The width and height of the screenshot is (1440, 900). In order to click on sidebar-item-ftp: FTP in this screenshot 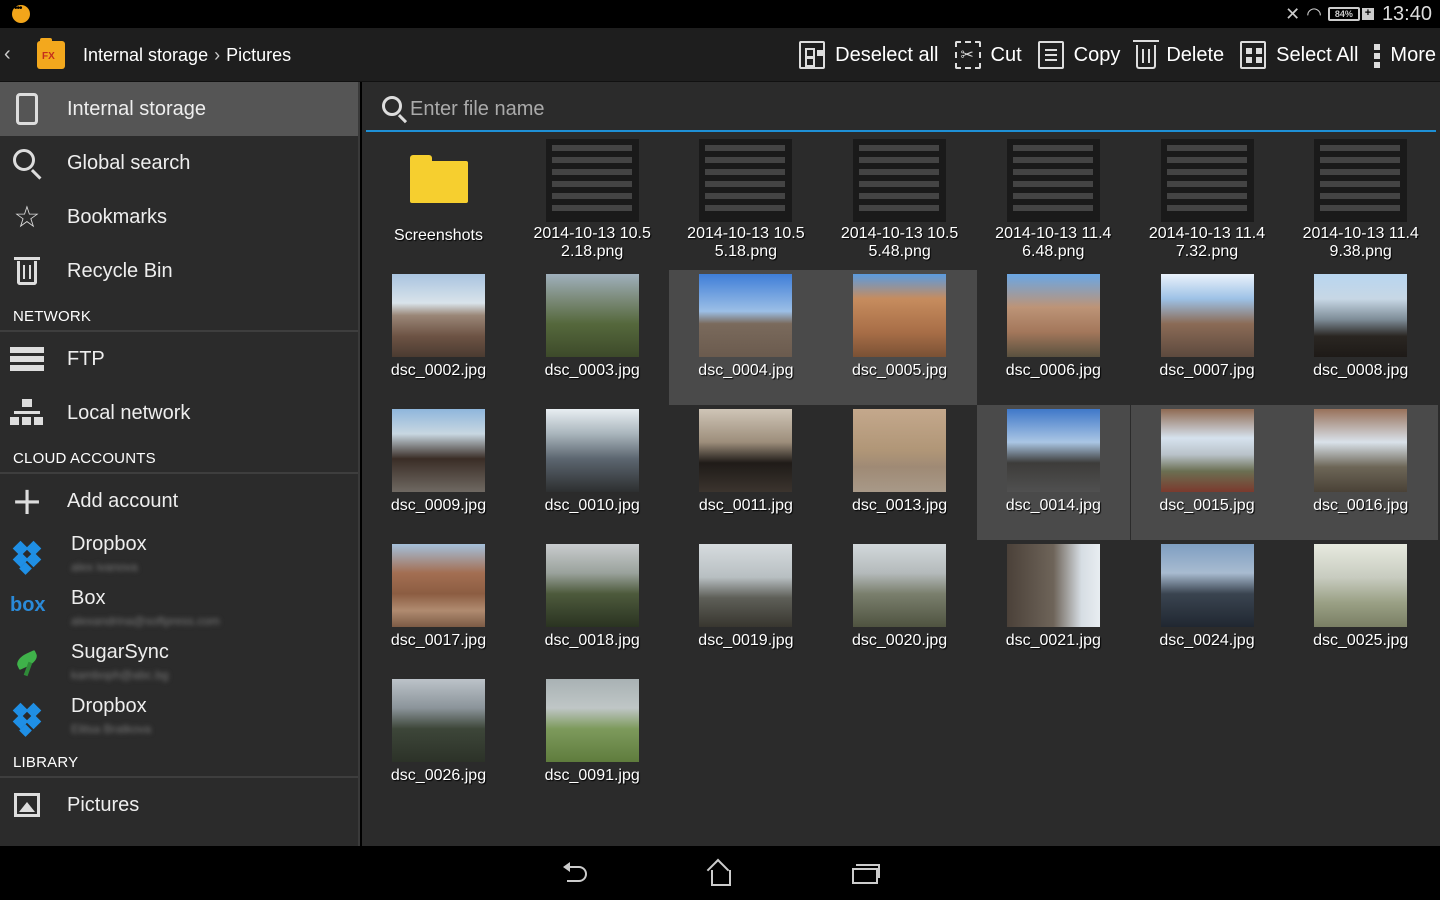, I will do `click(179, 359)`.